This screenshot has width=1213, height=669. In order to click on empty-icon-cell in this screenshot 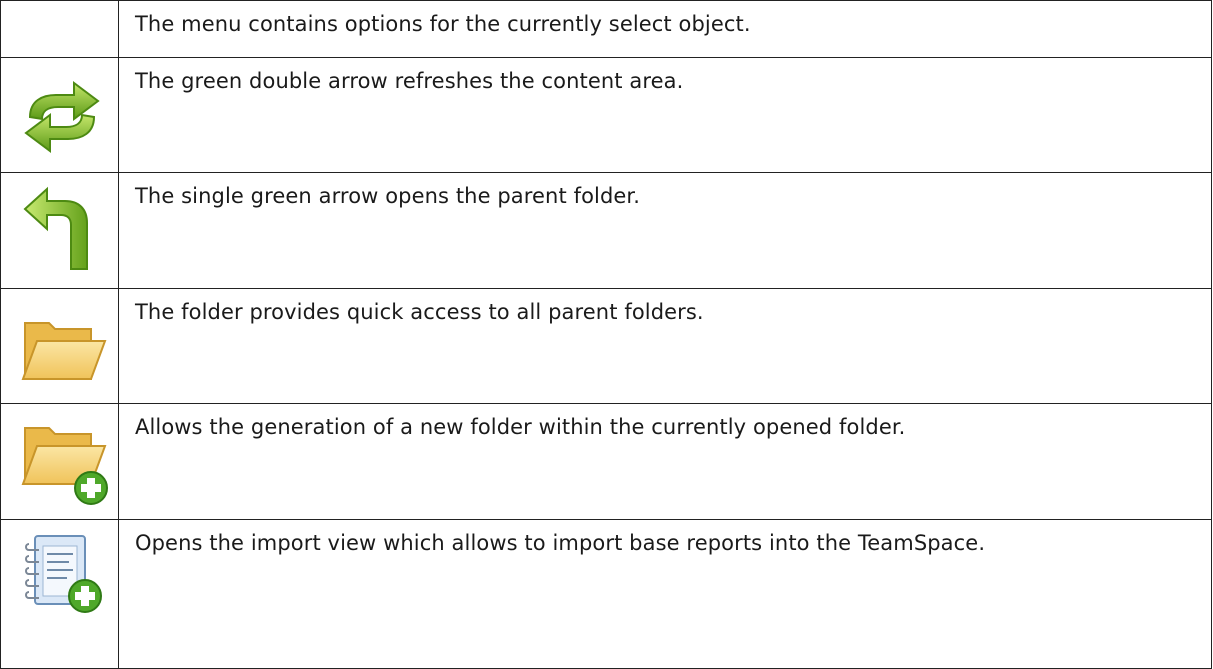, I will do `click(59, 29)`.